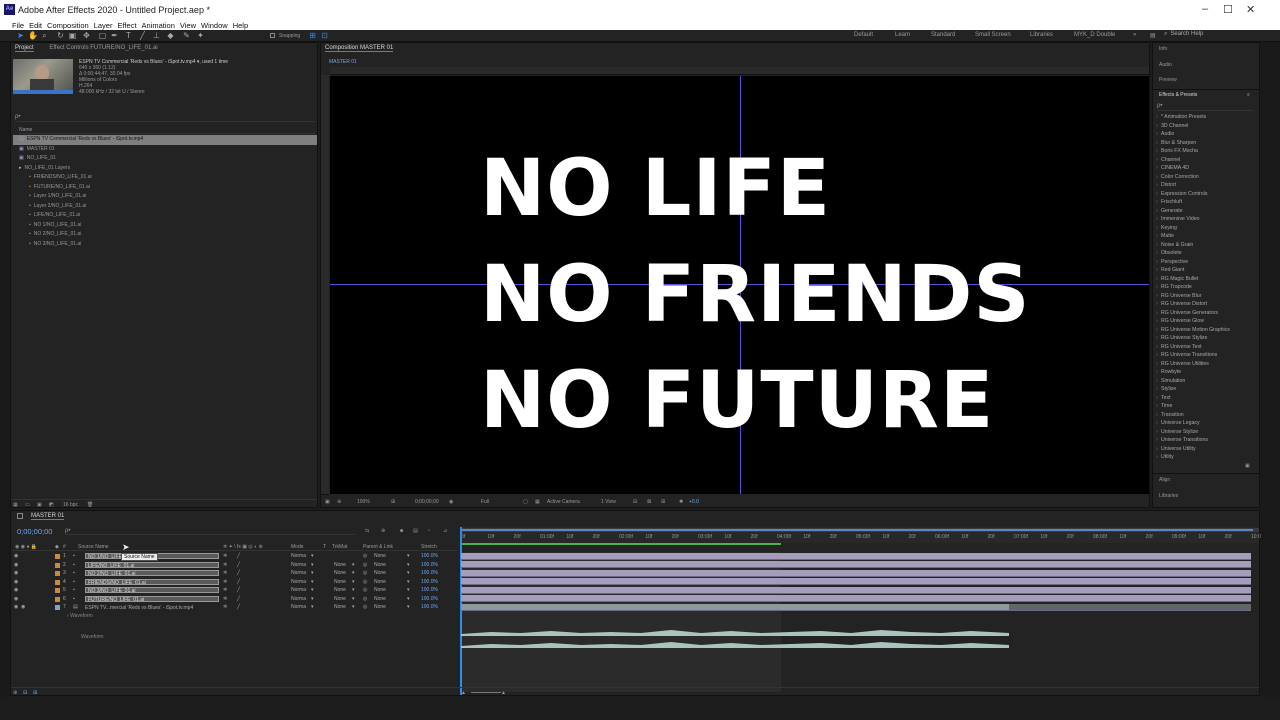 Image resolution: width=1280 pixels, height=720 pixels. What do you see at coordinates (383, 531) in the screenshot?
I see `draft-3d-icon: ⊕` at bounding box center [383, 531].